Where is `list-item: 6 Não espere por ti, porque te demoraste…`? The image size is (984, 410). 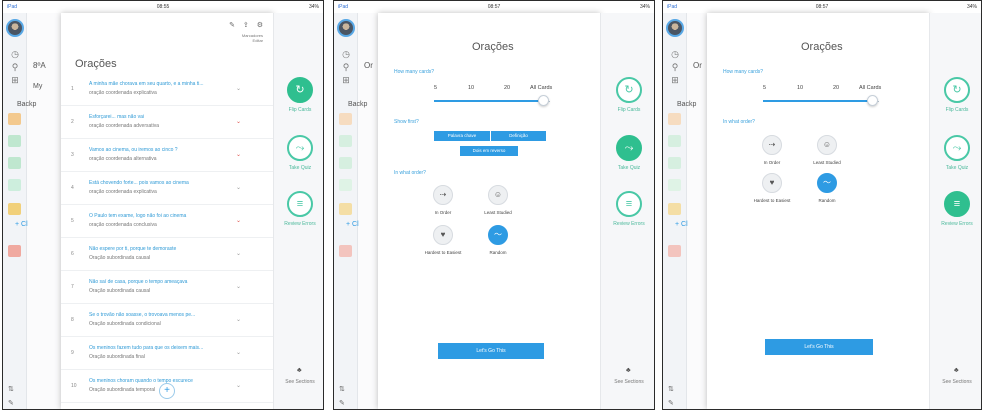 list-item: 6 Não espere por ti, porque te demoraste… is located at coordinates (167, 254).